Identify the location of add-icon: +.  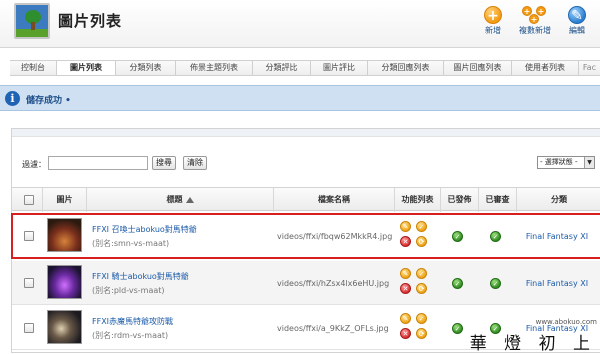
(493, 15).